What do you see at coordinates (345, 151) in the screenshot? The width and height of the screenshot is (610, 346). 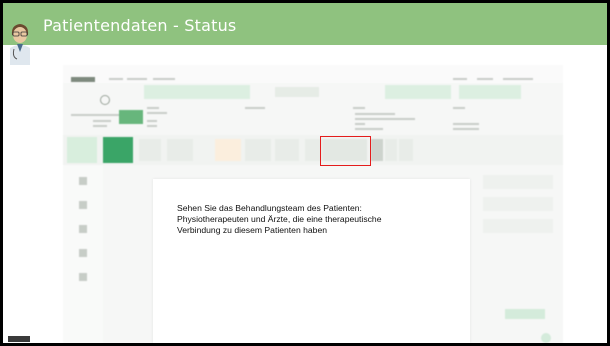 I see `highlight-box` at bounding box center [345, 151].